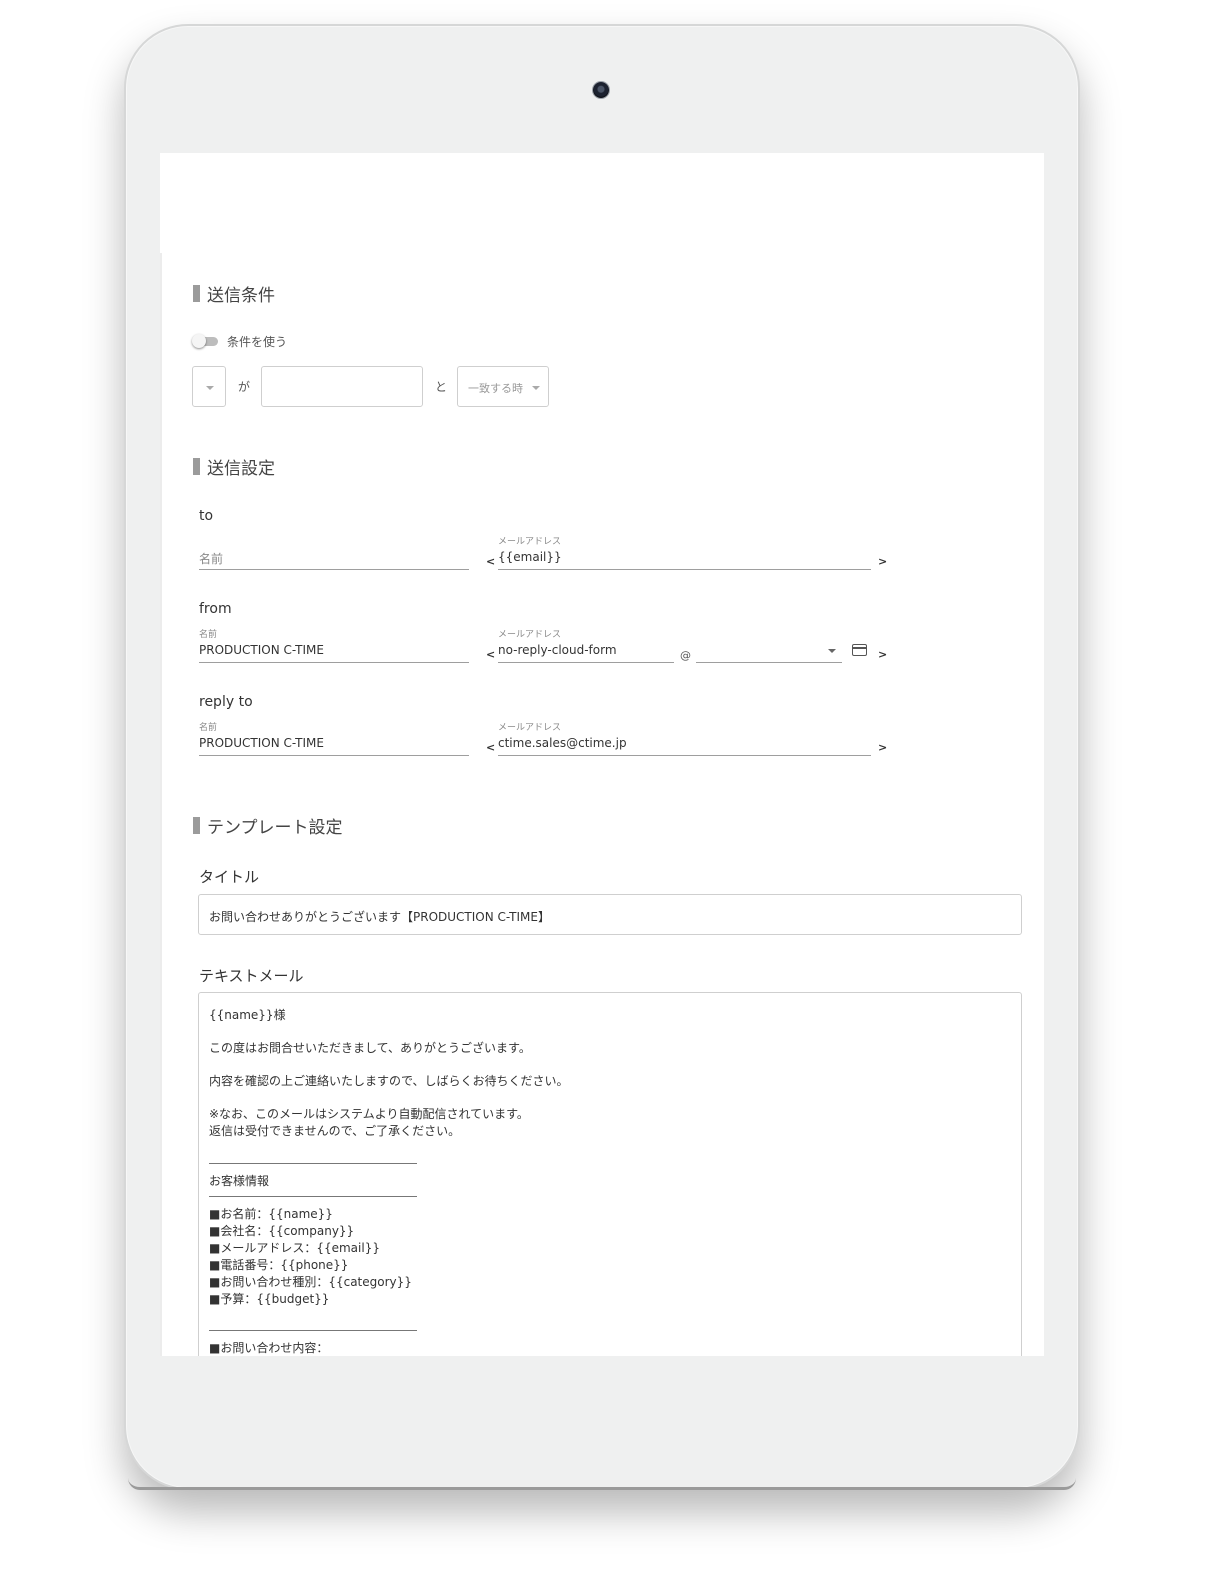  I want to click on section-template-settings: テンプレート設定, so click(268, 825).